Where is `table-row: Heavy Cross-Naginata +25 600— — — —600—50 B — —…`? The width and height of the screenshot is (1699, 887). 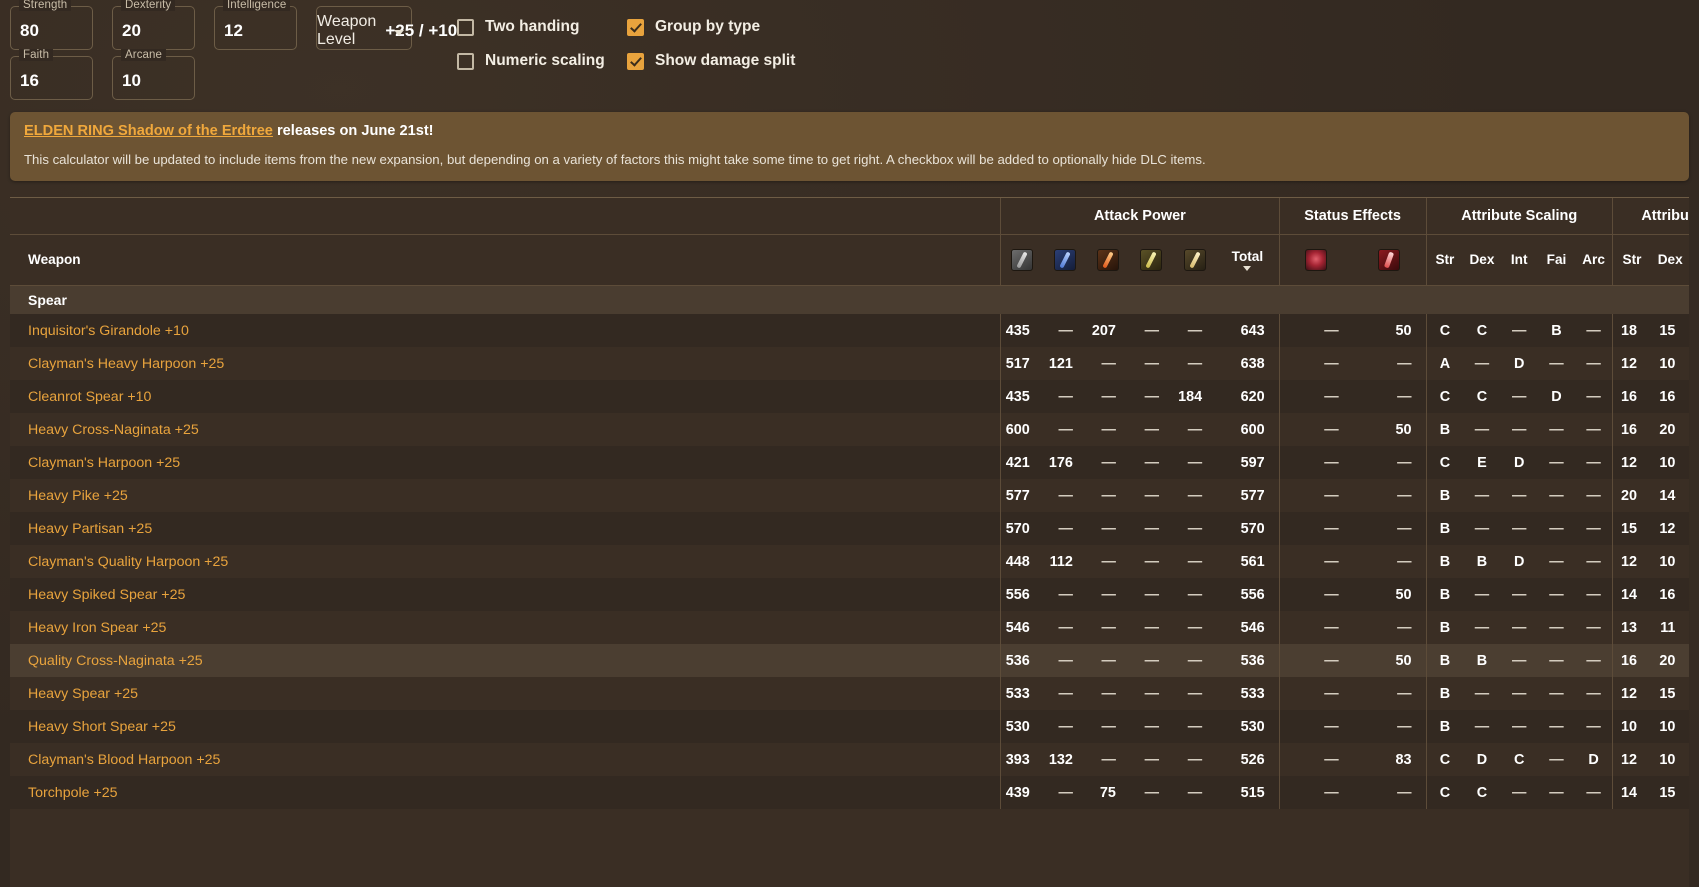 table-row: Heavy Cross-Naginata +25 600— — — —600—50 B — —… is located at coordinates (849, 430).